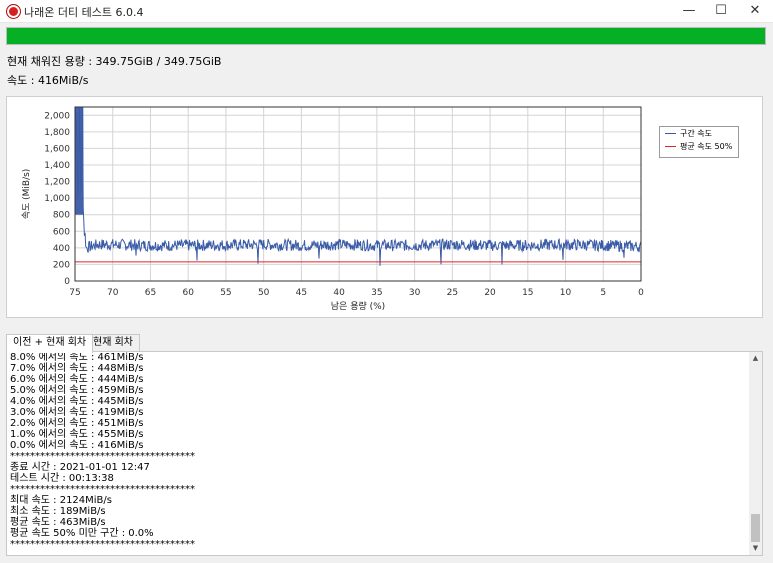 The height and width of the screenshot is (563, 773). Describe the element at coordinates (755, 453) in the screenshot. I see `log-scrollbar: ▲ ▼` at that location.